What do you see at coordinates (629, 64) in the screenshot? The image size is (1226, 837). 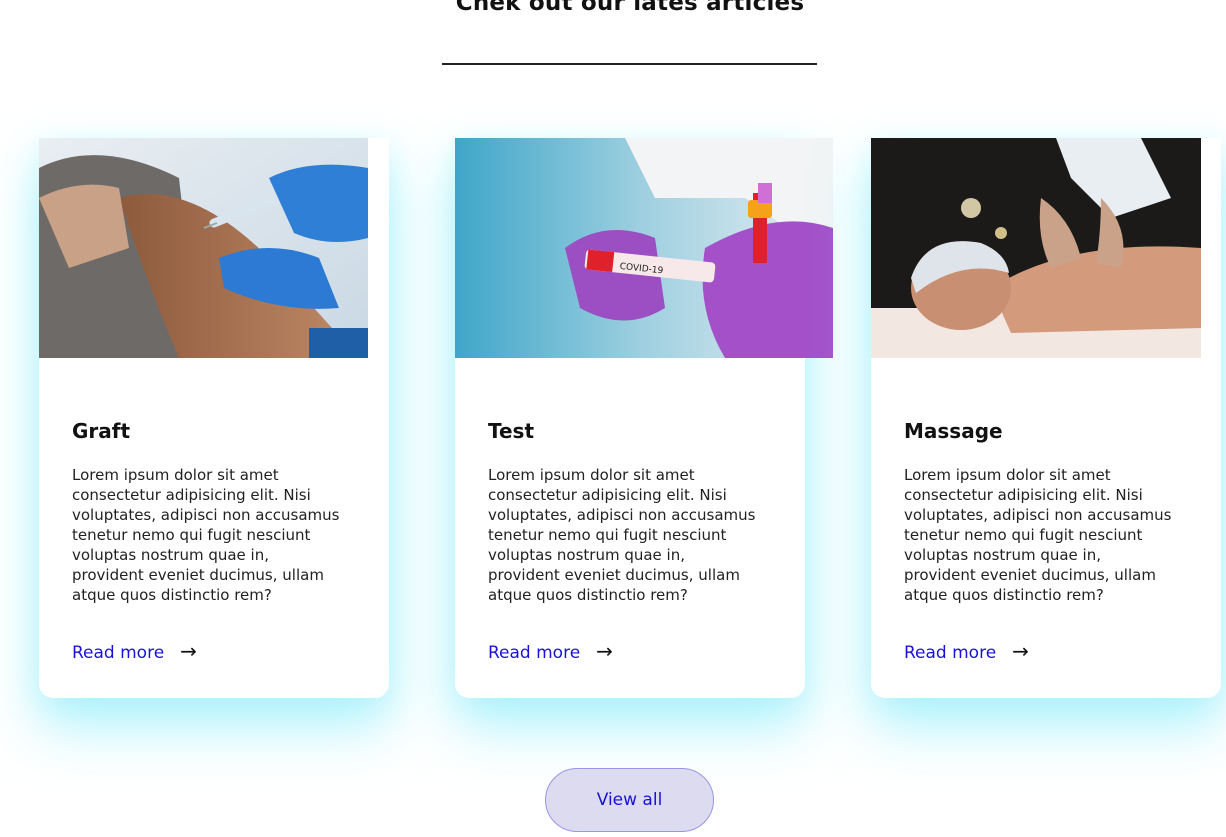 I see `title-divider` at bounding box center [629, 64].